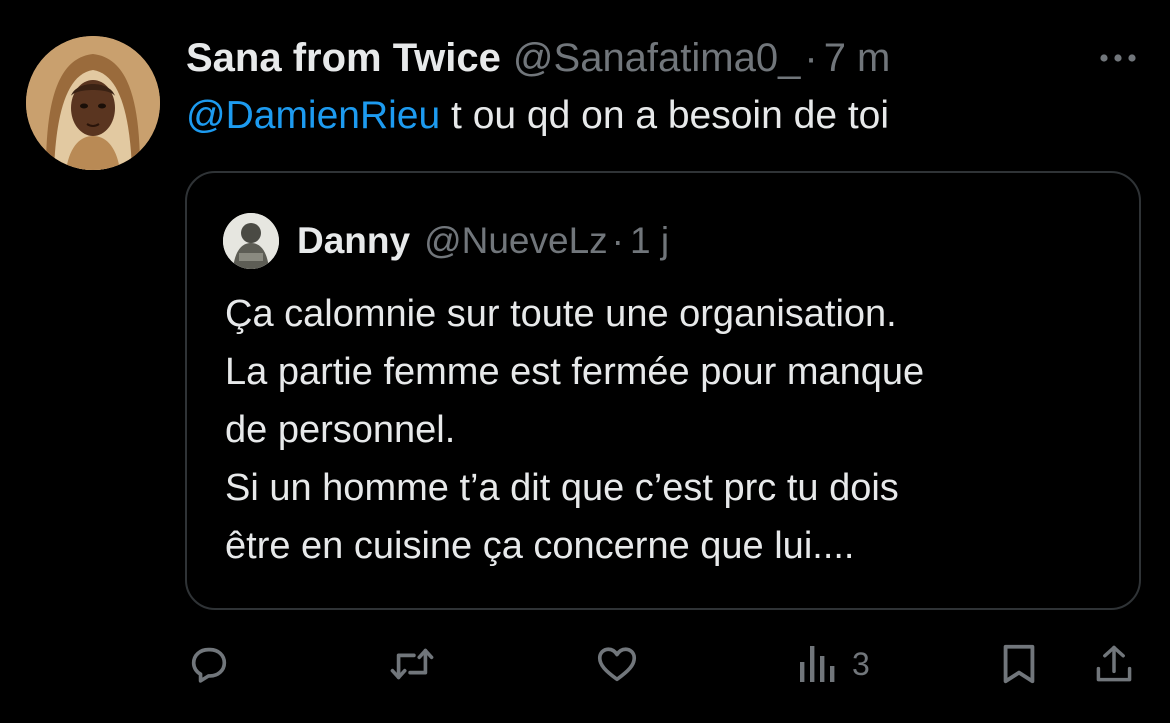 The height and width of the screenshot is (723, 1170). I want to click on handle: @Sanafatima0_, so click(656, 58).